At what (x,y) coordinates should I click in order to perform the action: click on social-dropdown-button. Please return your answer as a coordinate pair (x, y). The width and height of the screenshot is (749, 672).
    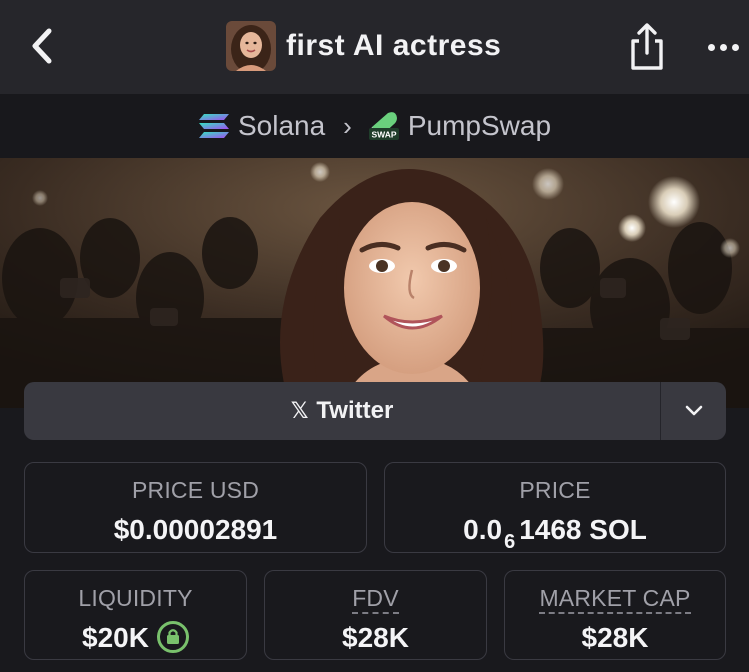
    Looking at the image, I should click on (693, 411).